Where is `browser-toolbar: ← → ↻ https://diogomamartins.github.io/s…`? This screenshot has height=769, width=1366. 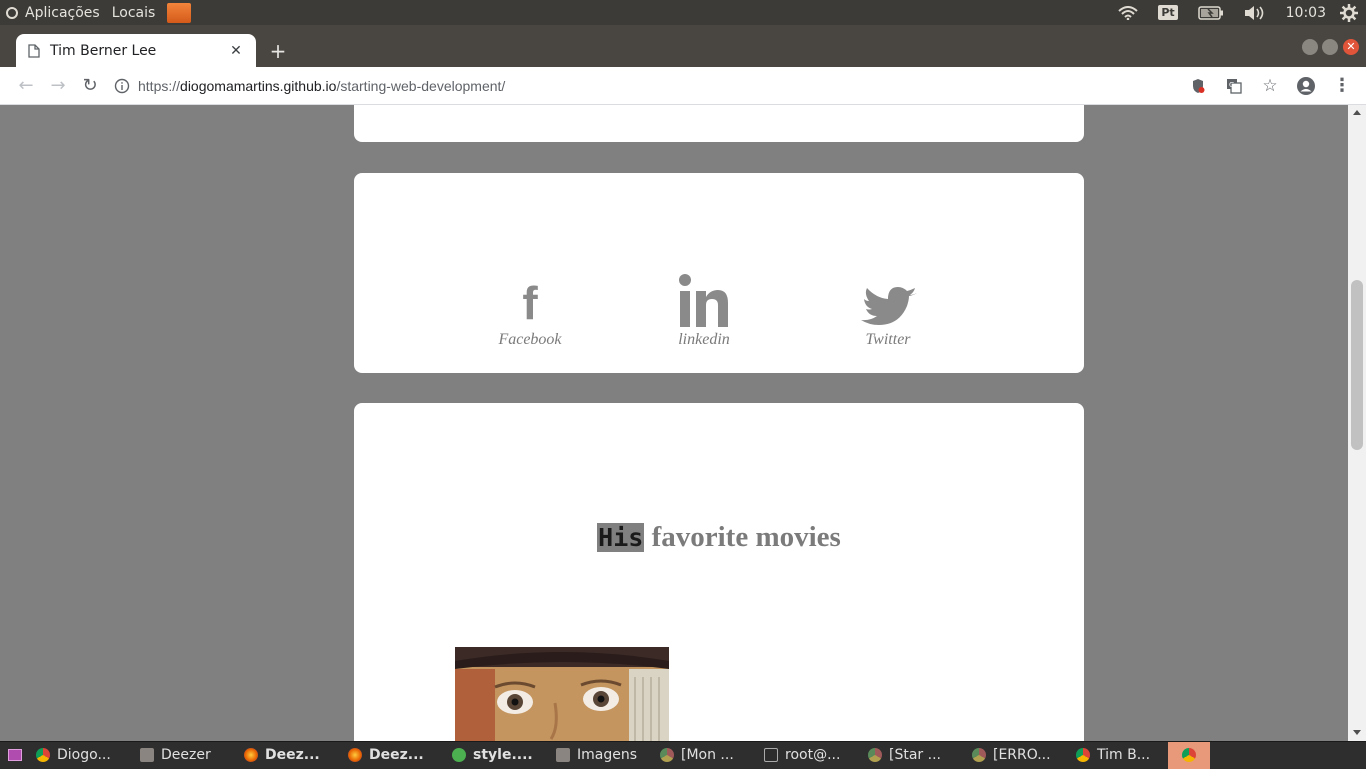 browser-toolbar: ← → ↻ https://diogomamartins.github.io/s… is located at coordinates (683, 86).